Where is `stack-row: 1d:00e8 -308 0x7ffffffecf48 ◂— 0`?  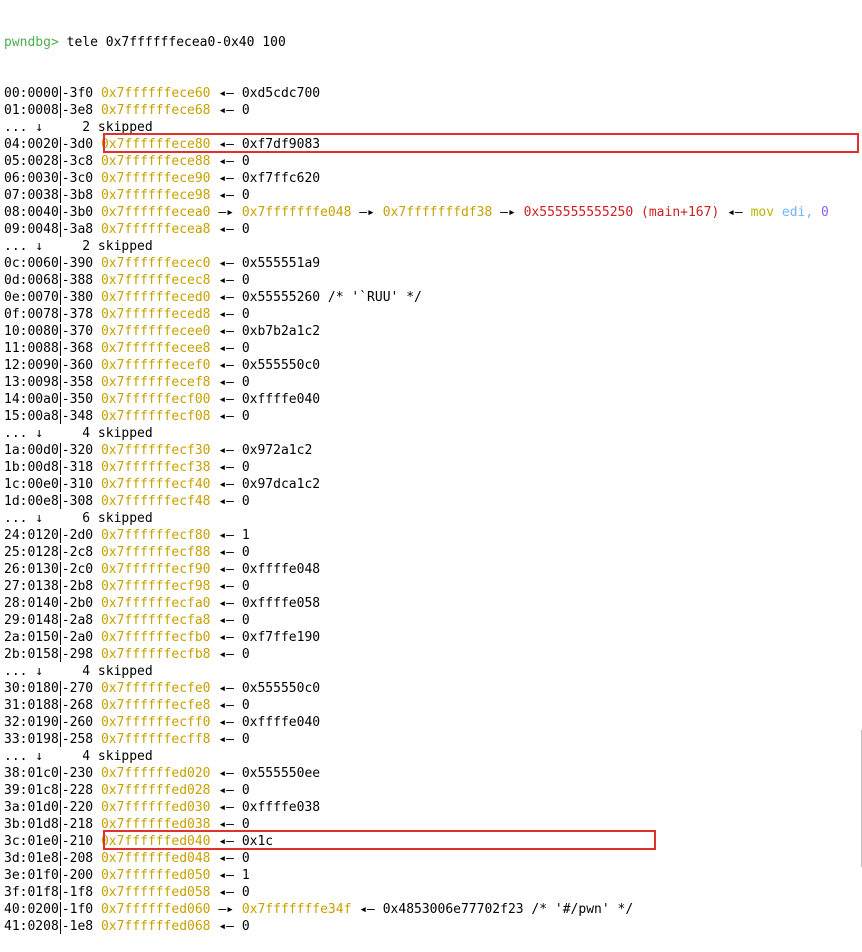 stack-row: 1d:00e8 -308 0x7ffffffecf48 ◂— 0 is located at coordinates (432, 501).